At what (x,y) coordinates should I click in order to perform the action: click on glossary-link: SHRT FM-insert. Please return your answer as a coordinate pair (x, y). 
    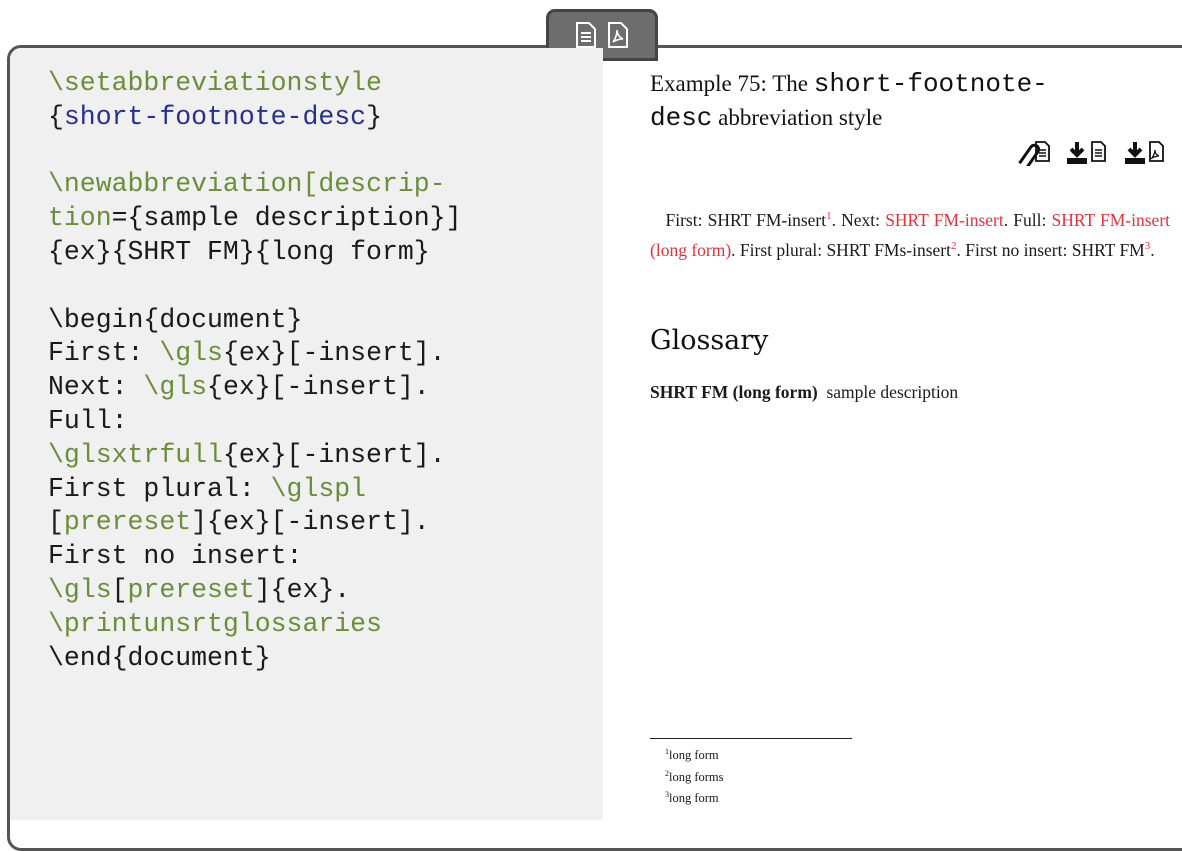
    Looking at the image, I should click on (944, 220).